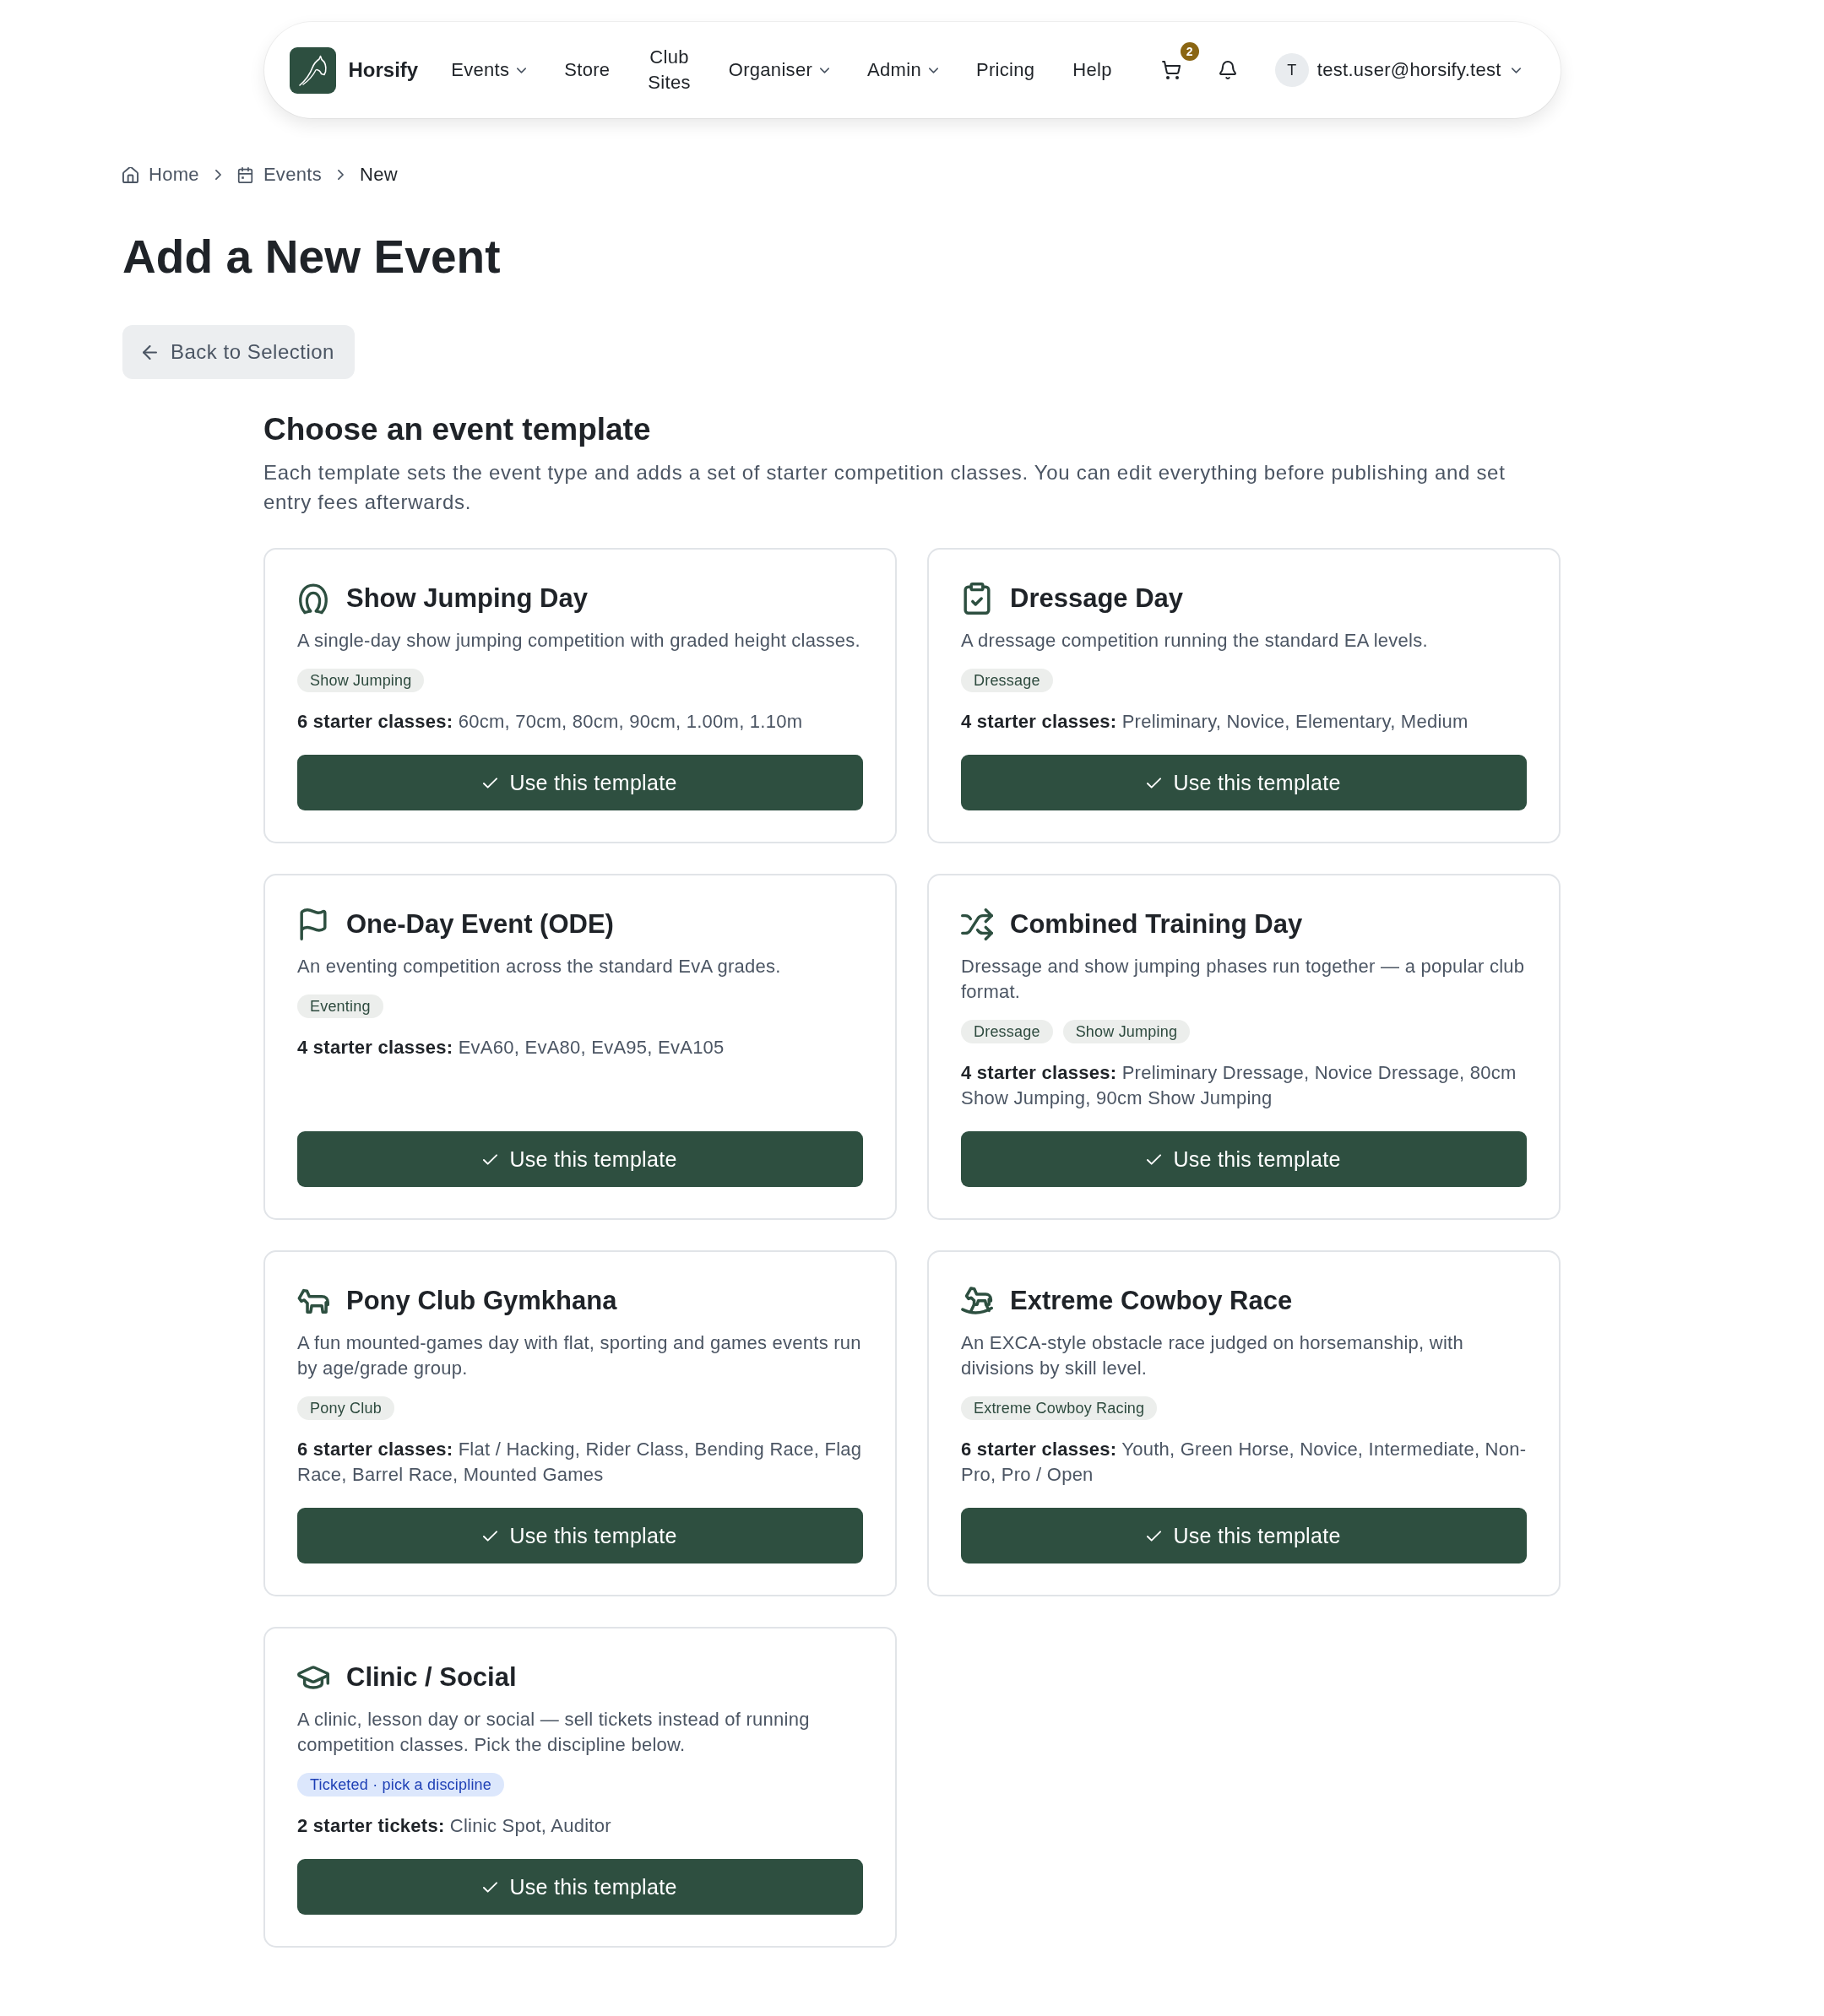 The height and width of the screenshot is (2016, 1824). I want to click on nav-link: Events, so click(489, 70).